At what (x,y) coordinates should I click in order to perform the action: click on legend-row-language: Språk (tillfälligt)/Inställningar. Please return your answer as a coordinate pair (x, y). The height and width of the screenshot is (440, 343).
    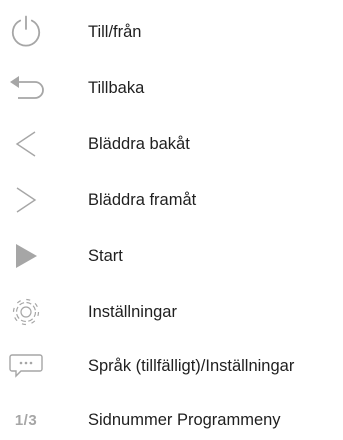
    Looking at the image, I should click on (171, 366).